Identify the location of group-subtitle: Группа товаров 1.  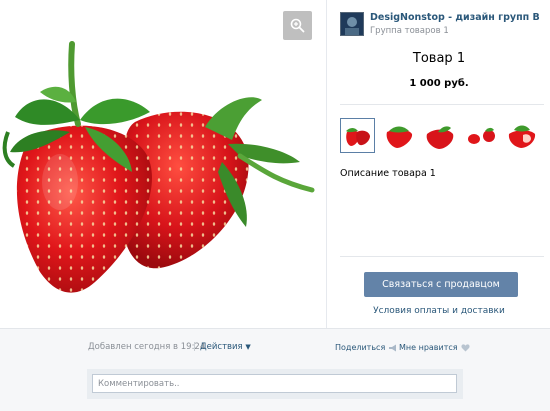
(455, 31).